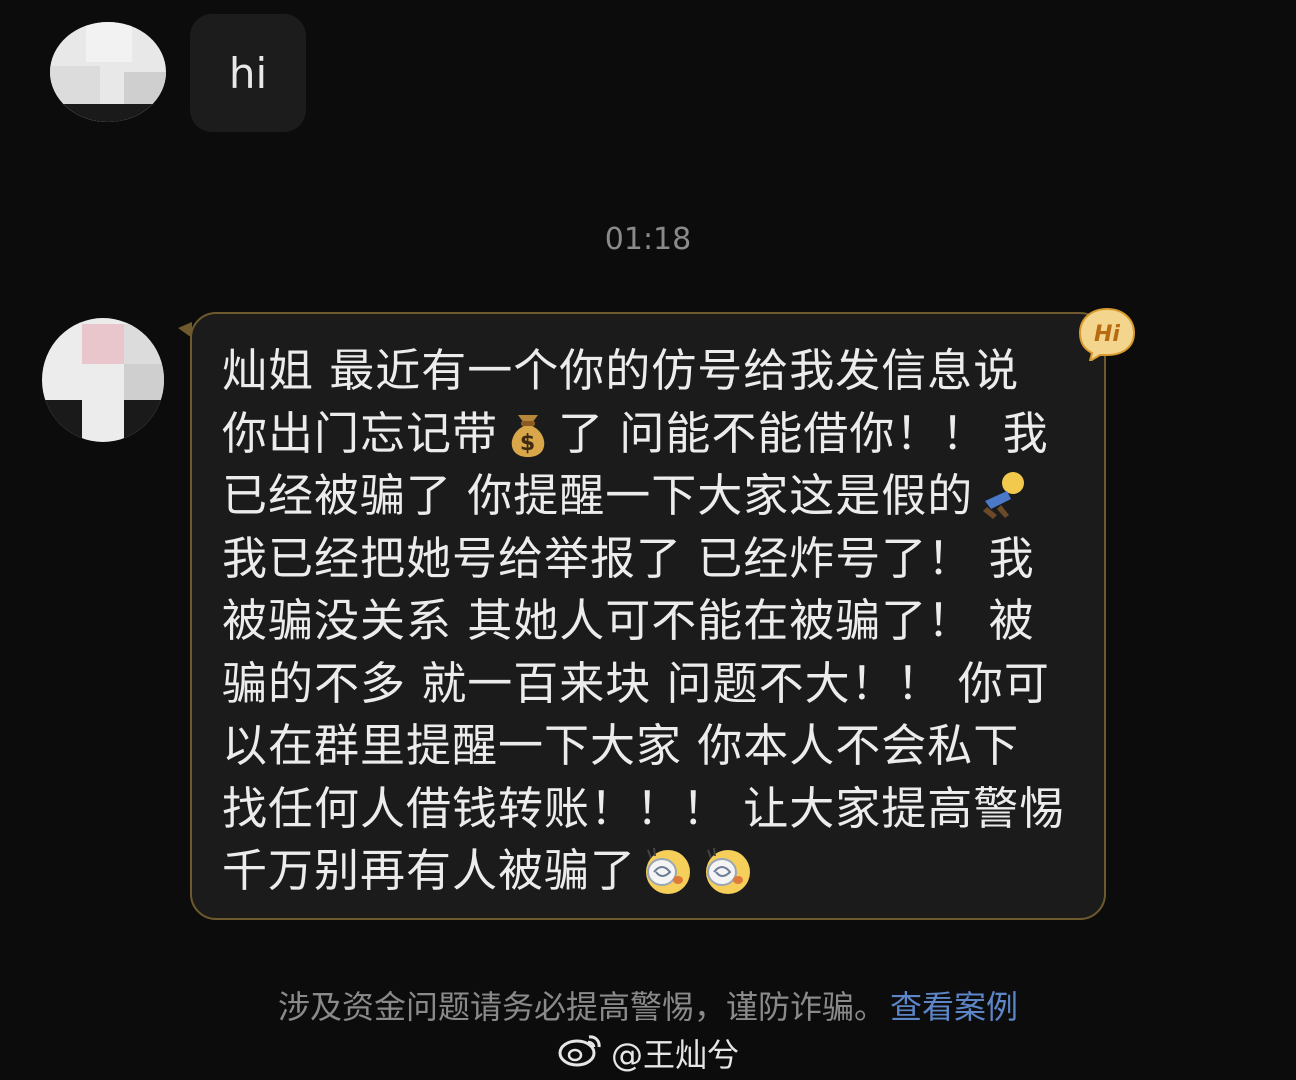 This screenshot has width=1296, height=1080. Describe the element at coordinates (580, 1053) in the screenshot. I see `weibo-logo-icon` at that location.